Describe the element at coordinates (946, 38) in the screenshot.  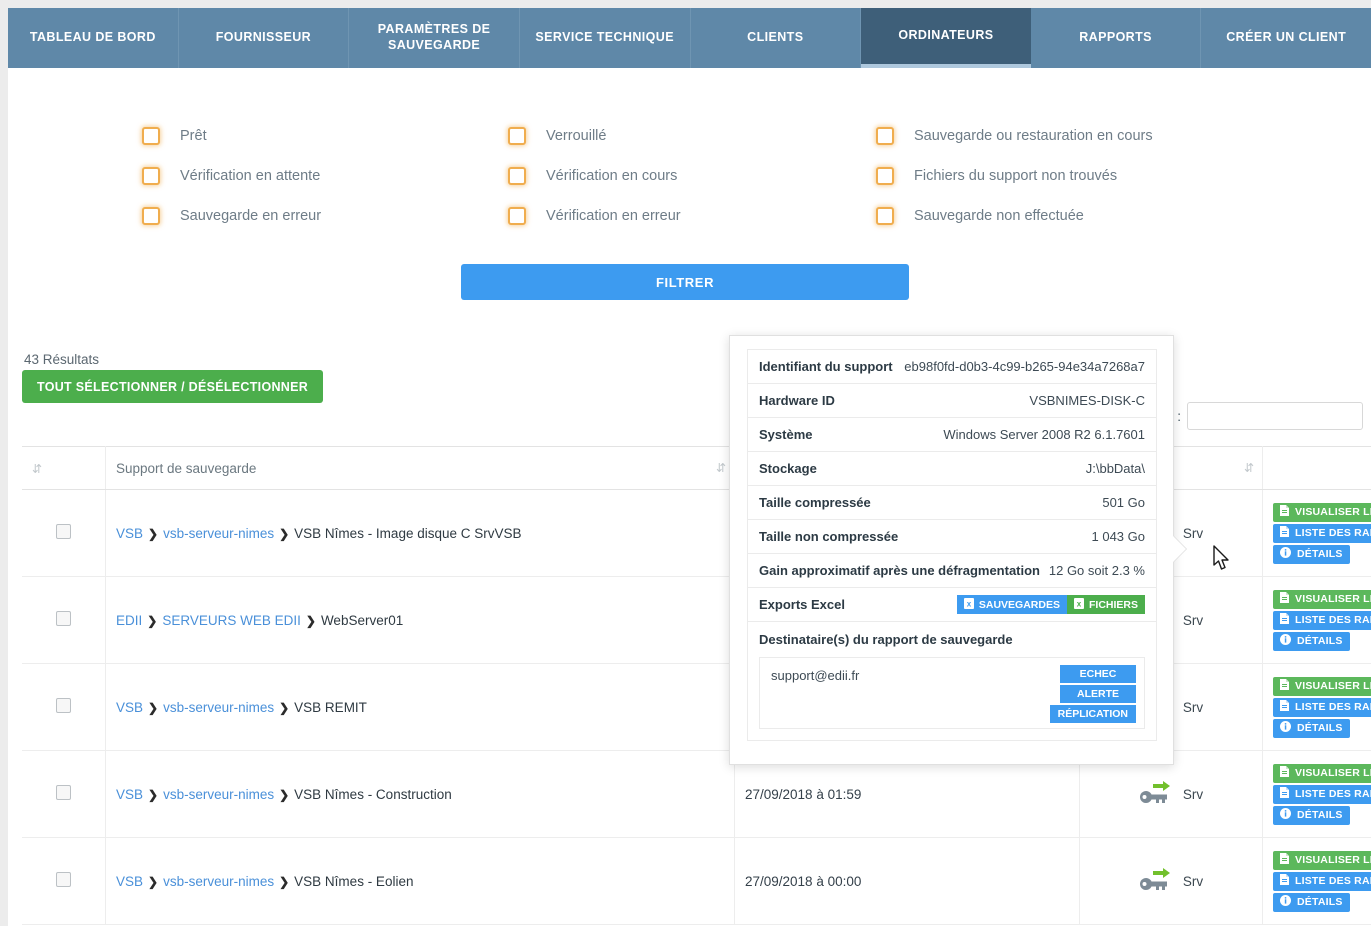
I see `nav-tab-ordinateurs: ORDINATEURS` at that location.